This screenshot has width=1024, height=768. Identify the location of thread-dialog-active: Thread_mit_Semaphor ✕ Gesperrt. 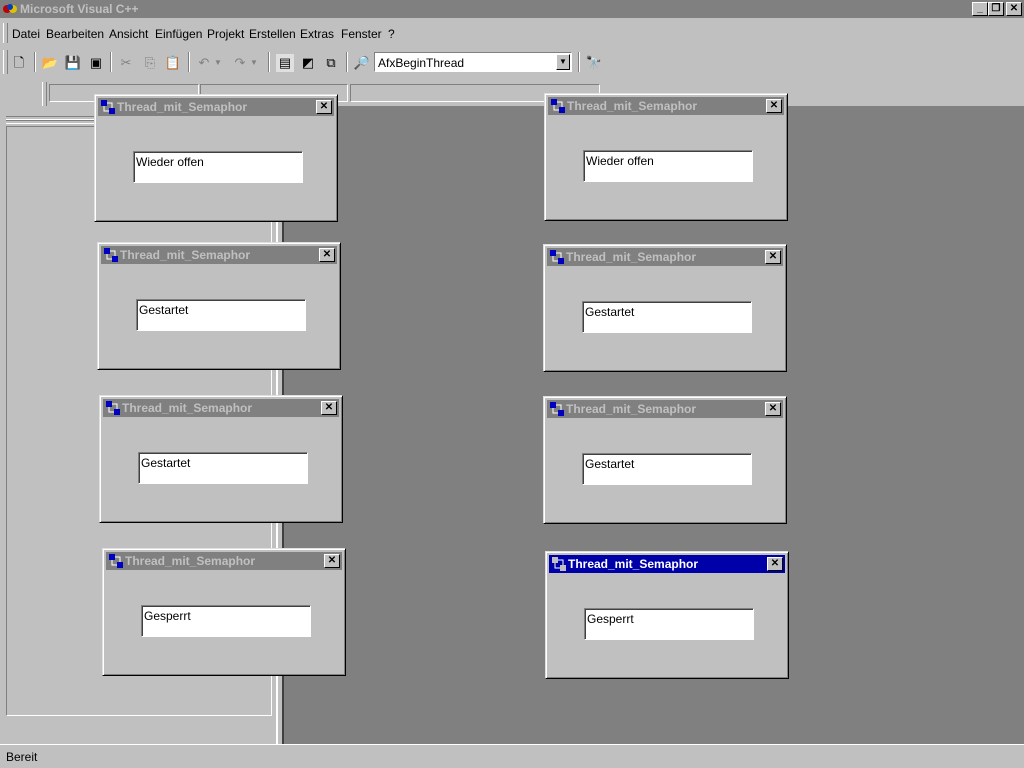
(667, 615).